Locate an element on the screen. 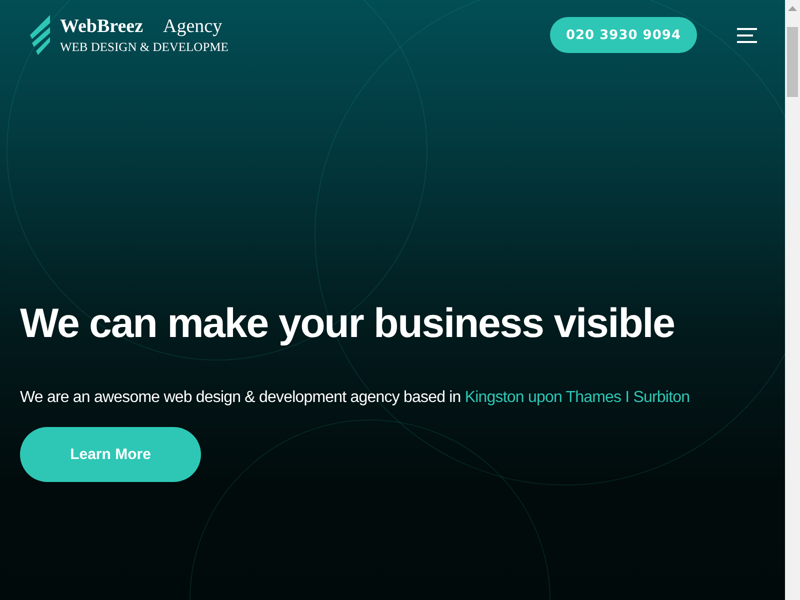 The height and width of the screenshot is (600, 800). location-link: Kingston upon Thames I Surbiton is located at coordinates (577, 397).